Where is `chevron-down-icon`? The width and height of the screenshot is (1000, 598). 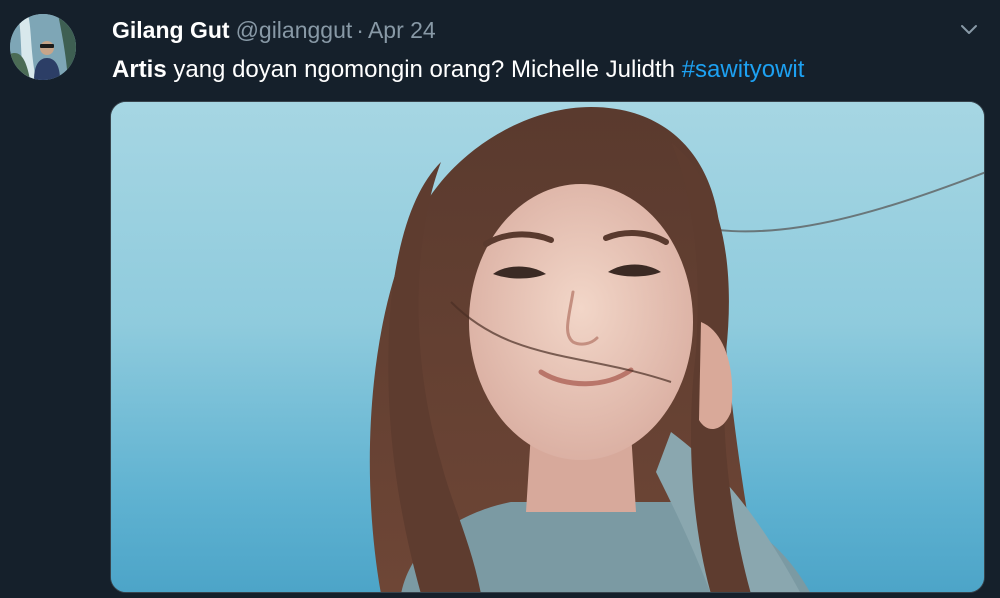
chevron-down-icon is located at coordinates (969, 29).